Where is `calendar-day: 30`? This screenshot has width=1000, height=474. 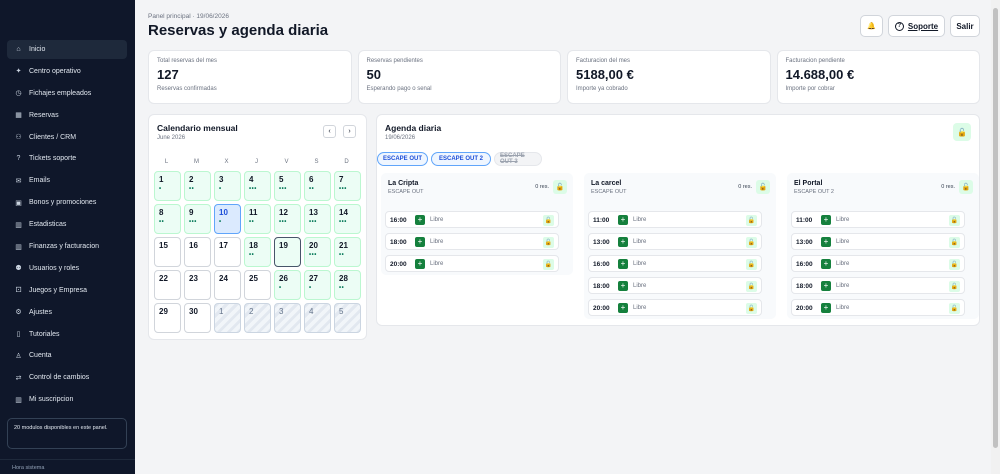 calendar-day: 30 is located at coordinates (197, 318).